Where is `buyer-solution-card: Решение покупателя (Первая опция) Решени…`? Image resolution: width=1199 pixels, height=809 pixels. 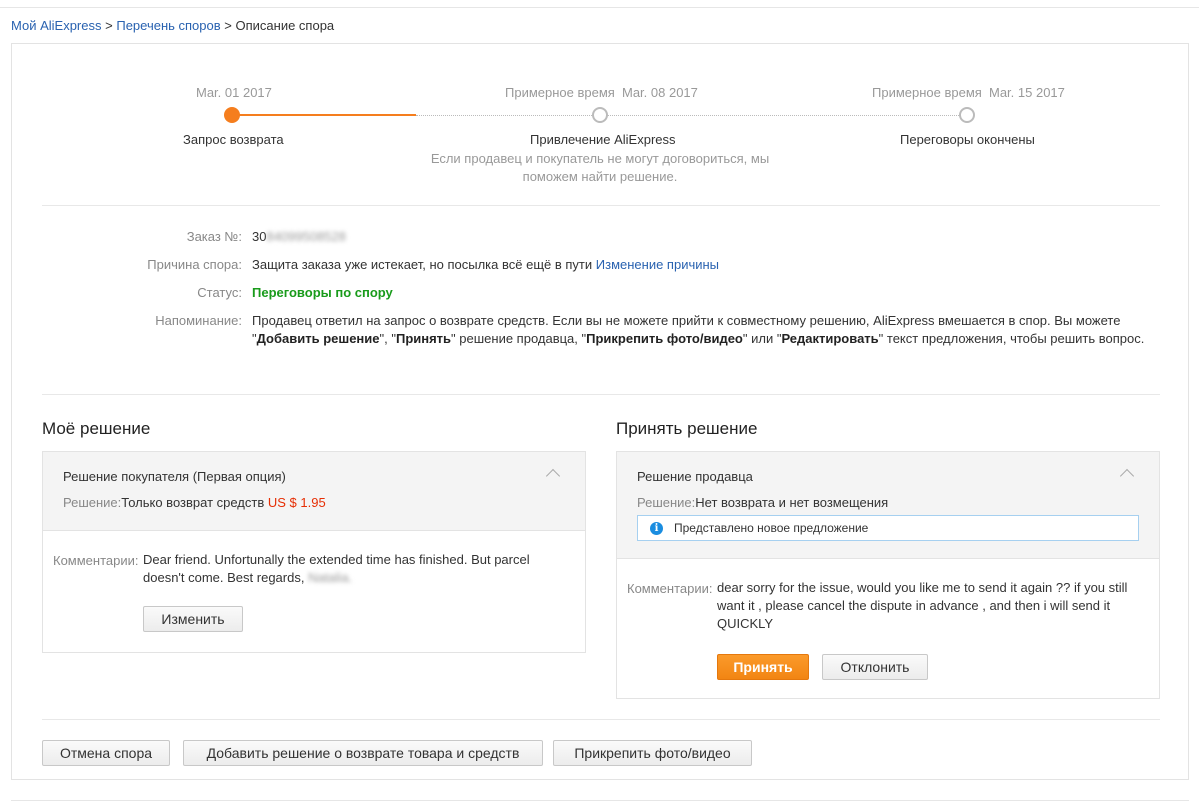
buyer-solution-card: Решение покупателя (Первая опция) Решени… is located at coordinates (314, 552).